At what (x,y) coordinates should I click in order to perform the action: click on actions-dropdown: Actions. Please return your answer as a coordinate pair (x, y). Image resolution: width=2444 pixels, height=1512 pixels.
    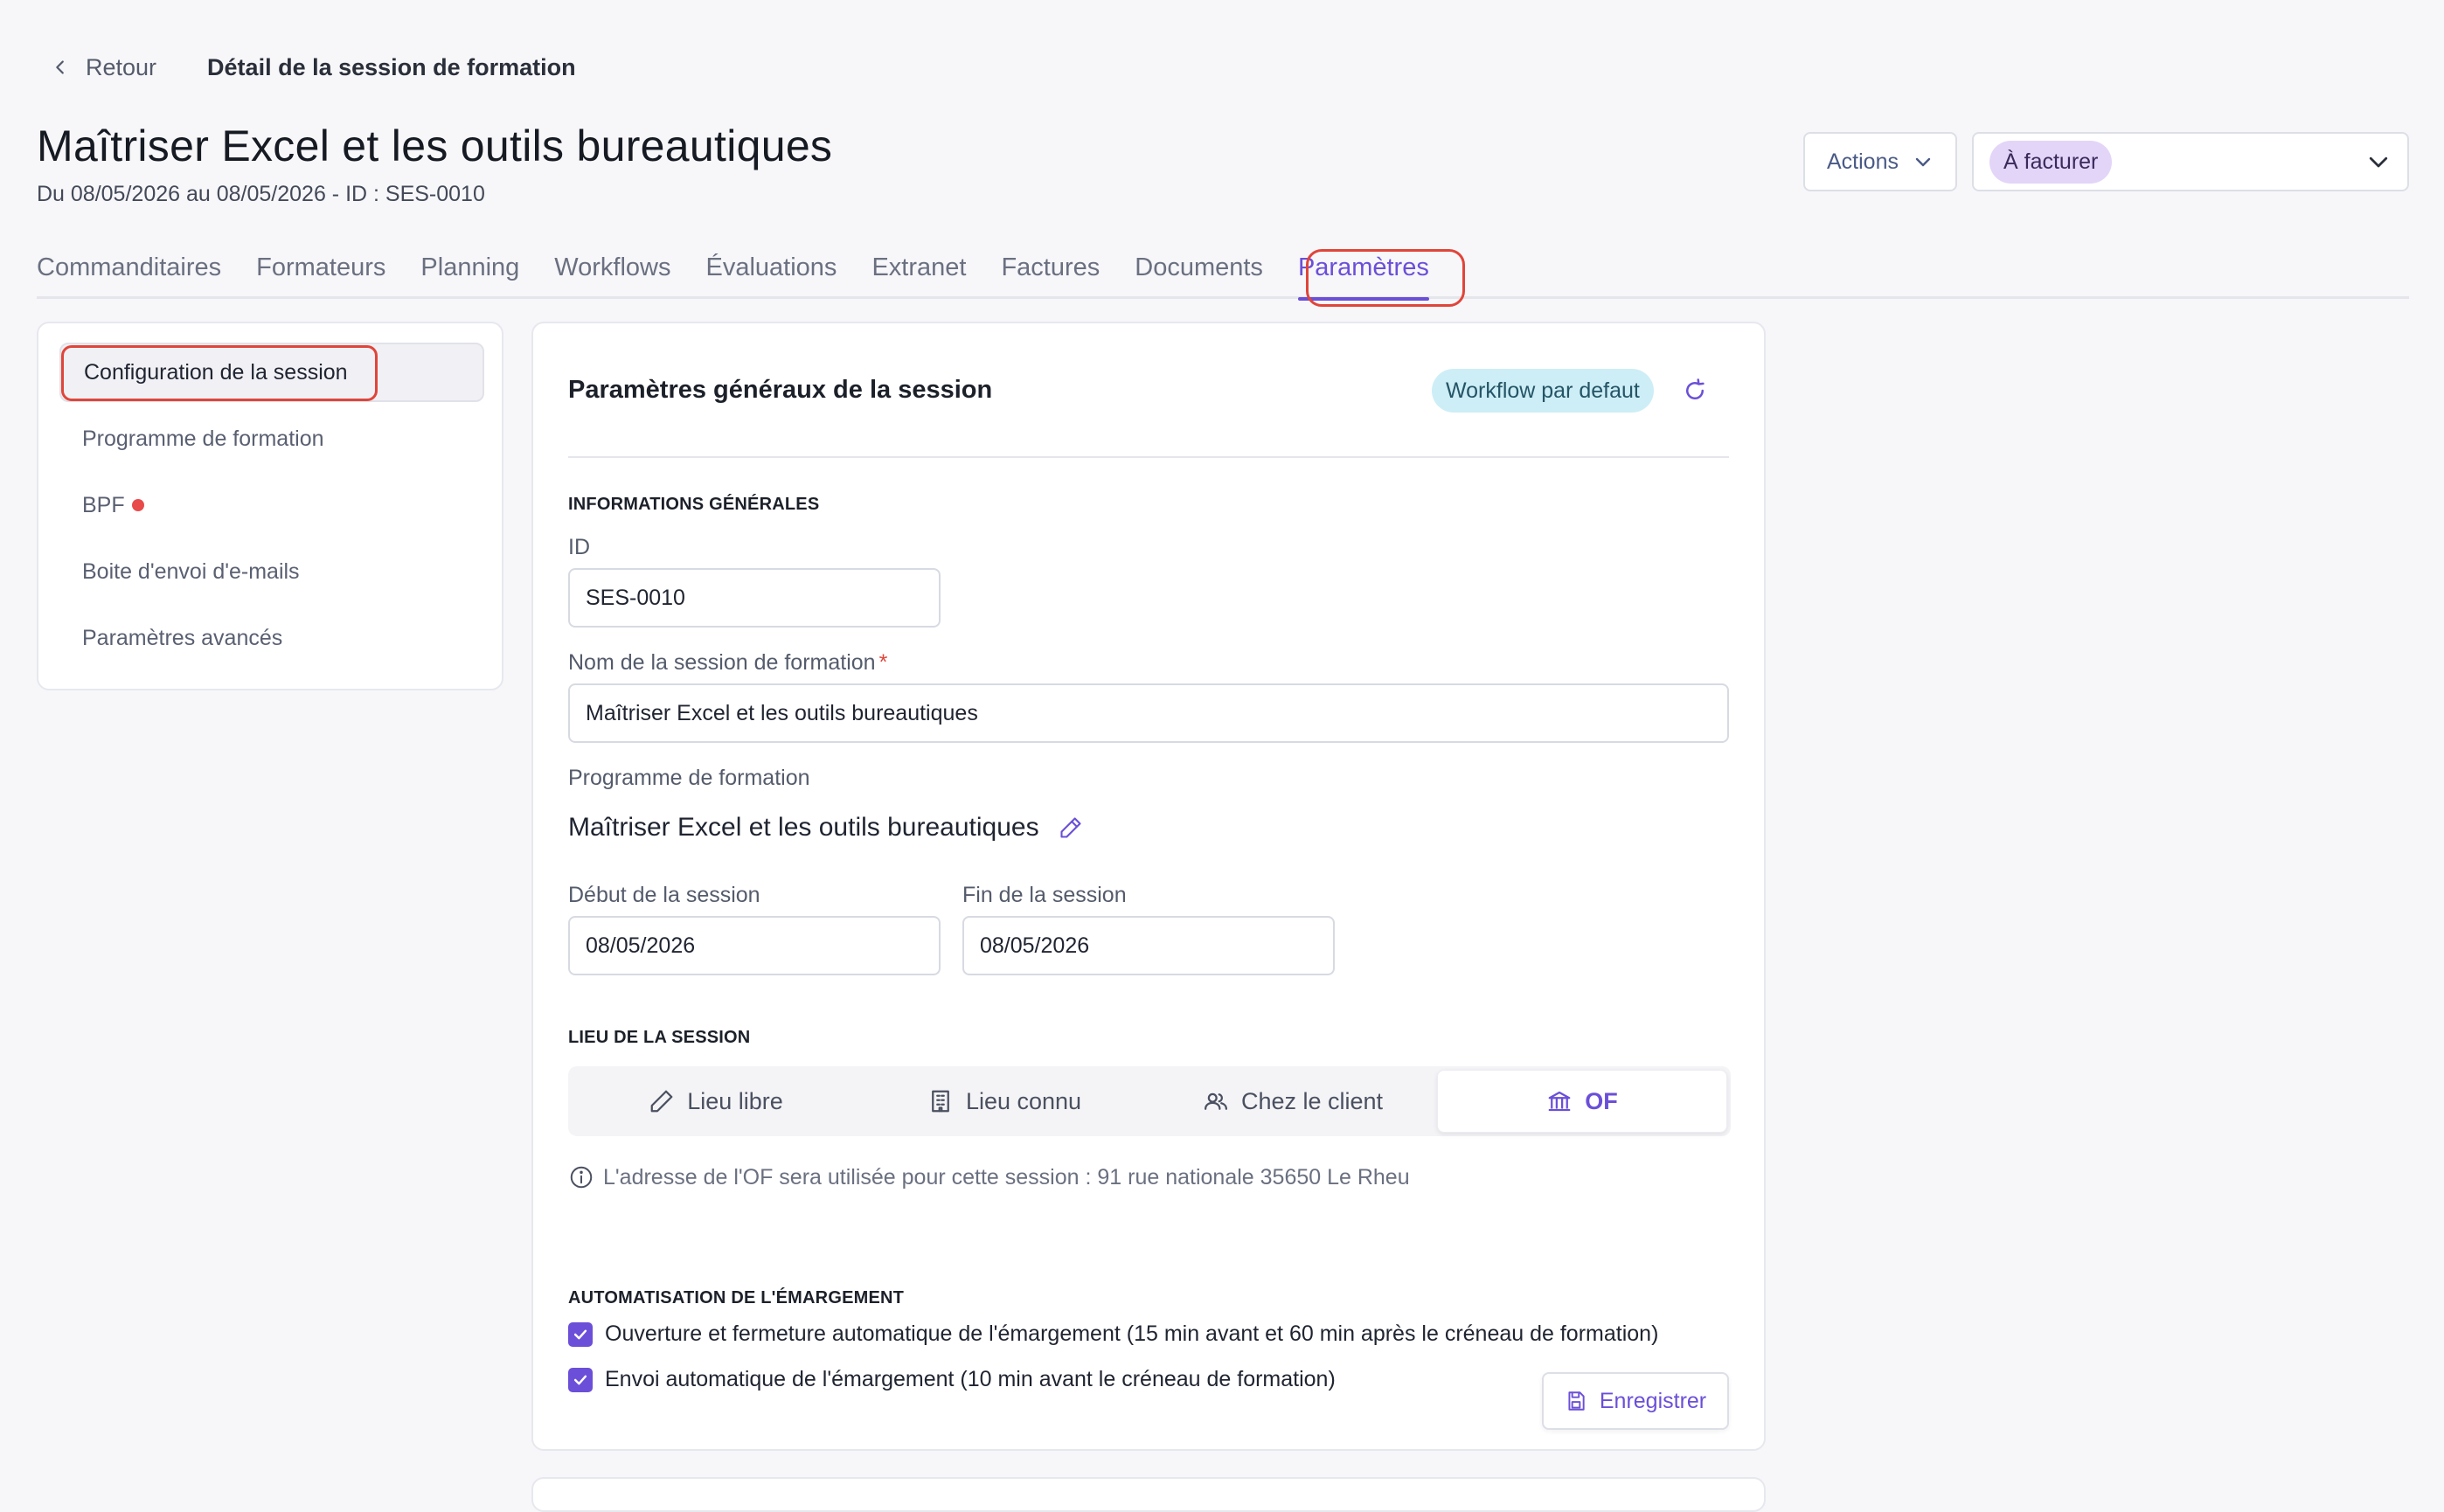
    Looking at the image, I should click on (1880, 161).